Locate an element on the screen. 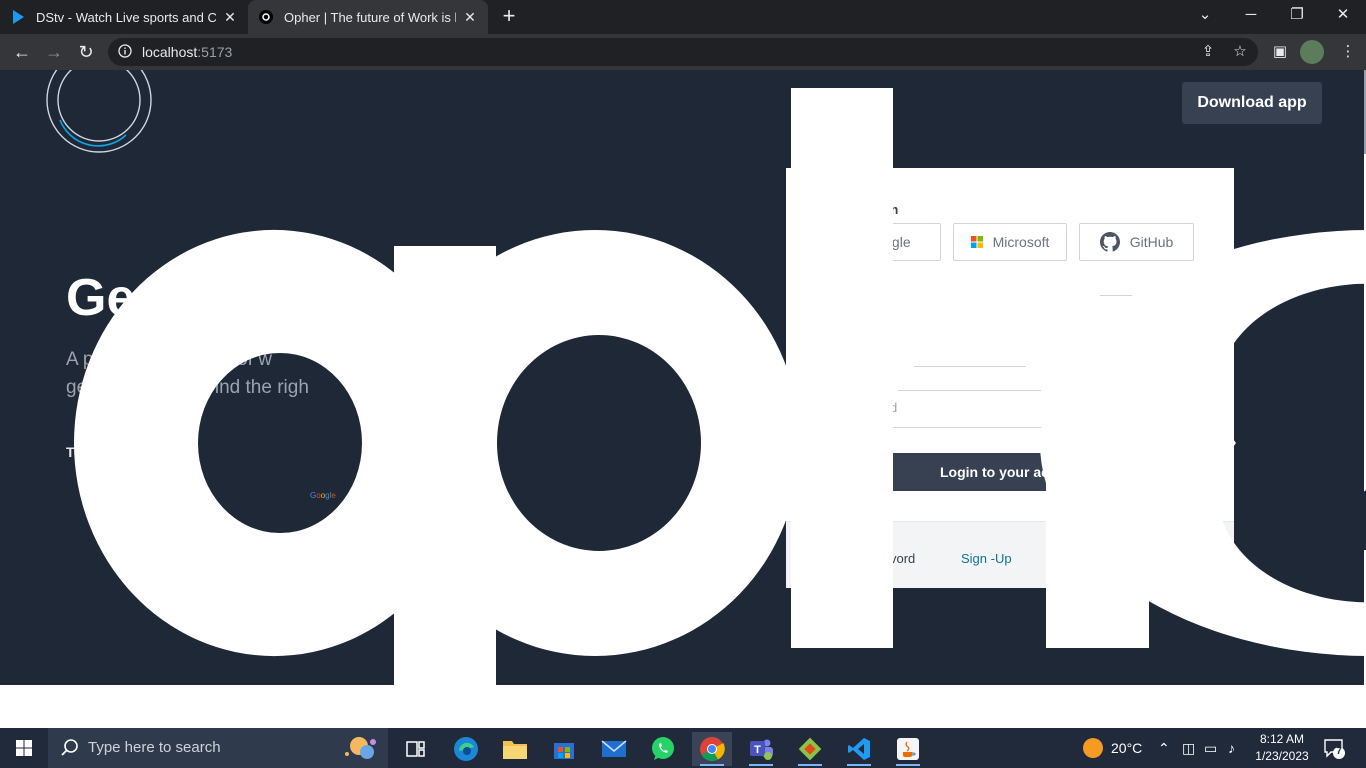 The height and width of the screenshot is (768, 1366). profile-avatar is located at coordinates (1312, 52).